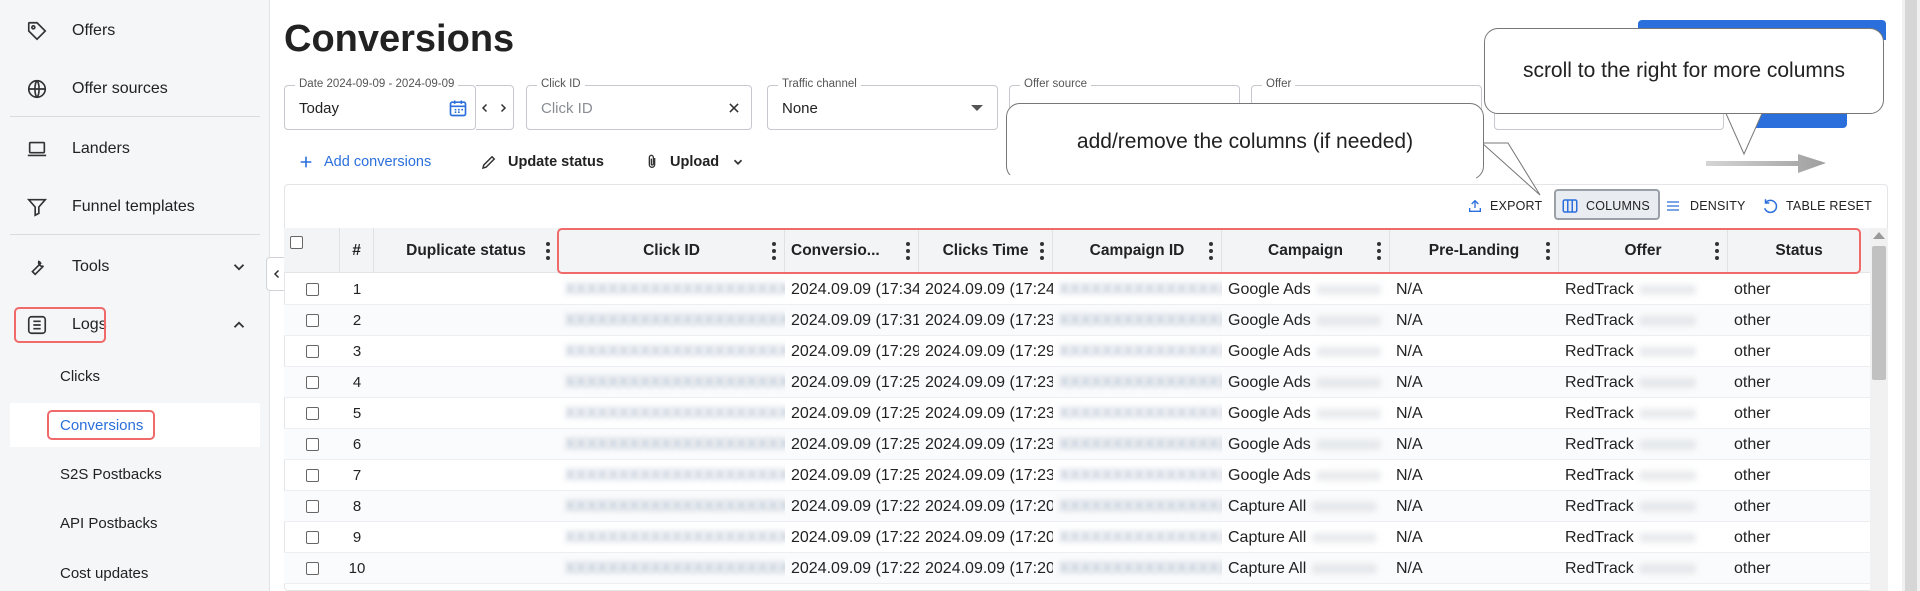 The width and height of the screenshot is (1920, 591). Describe the element at coordinates (357, 413) in the screenshot. I see `row-number: 5` at that location.